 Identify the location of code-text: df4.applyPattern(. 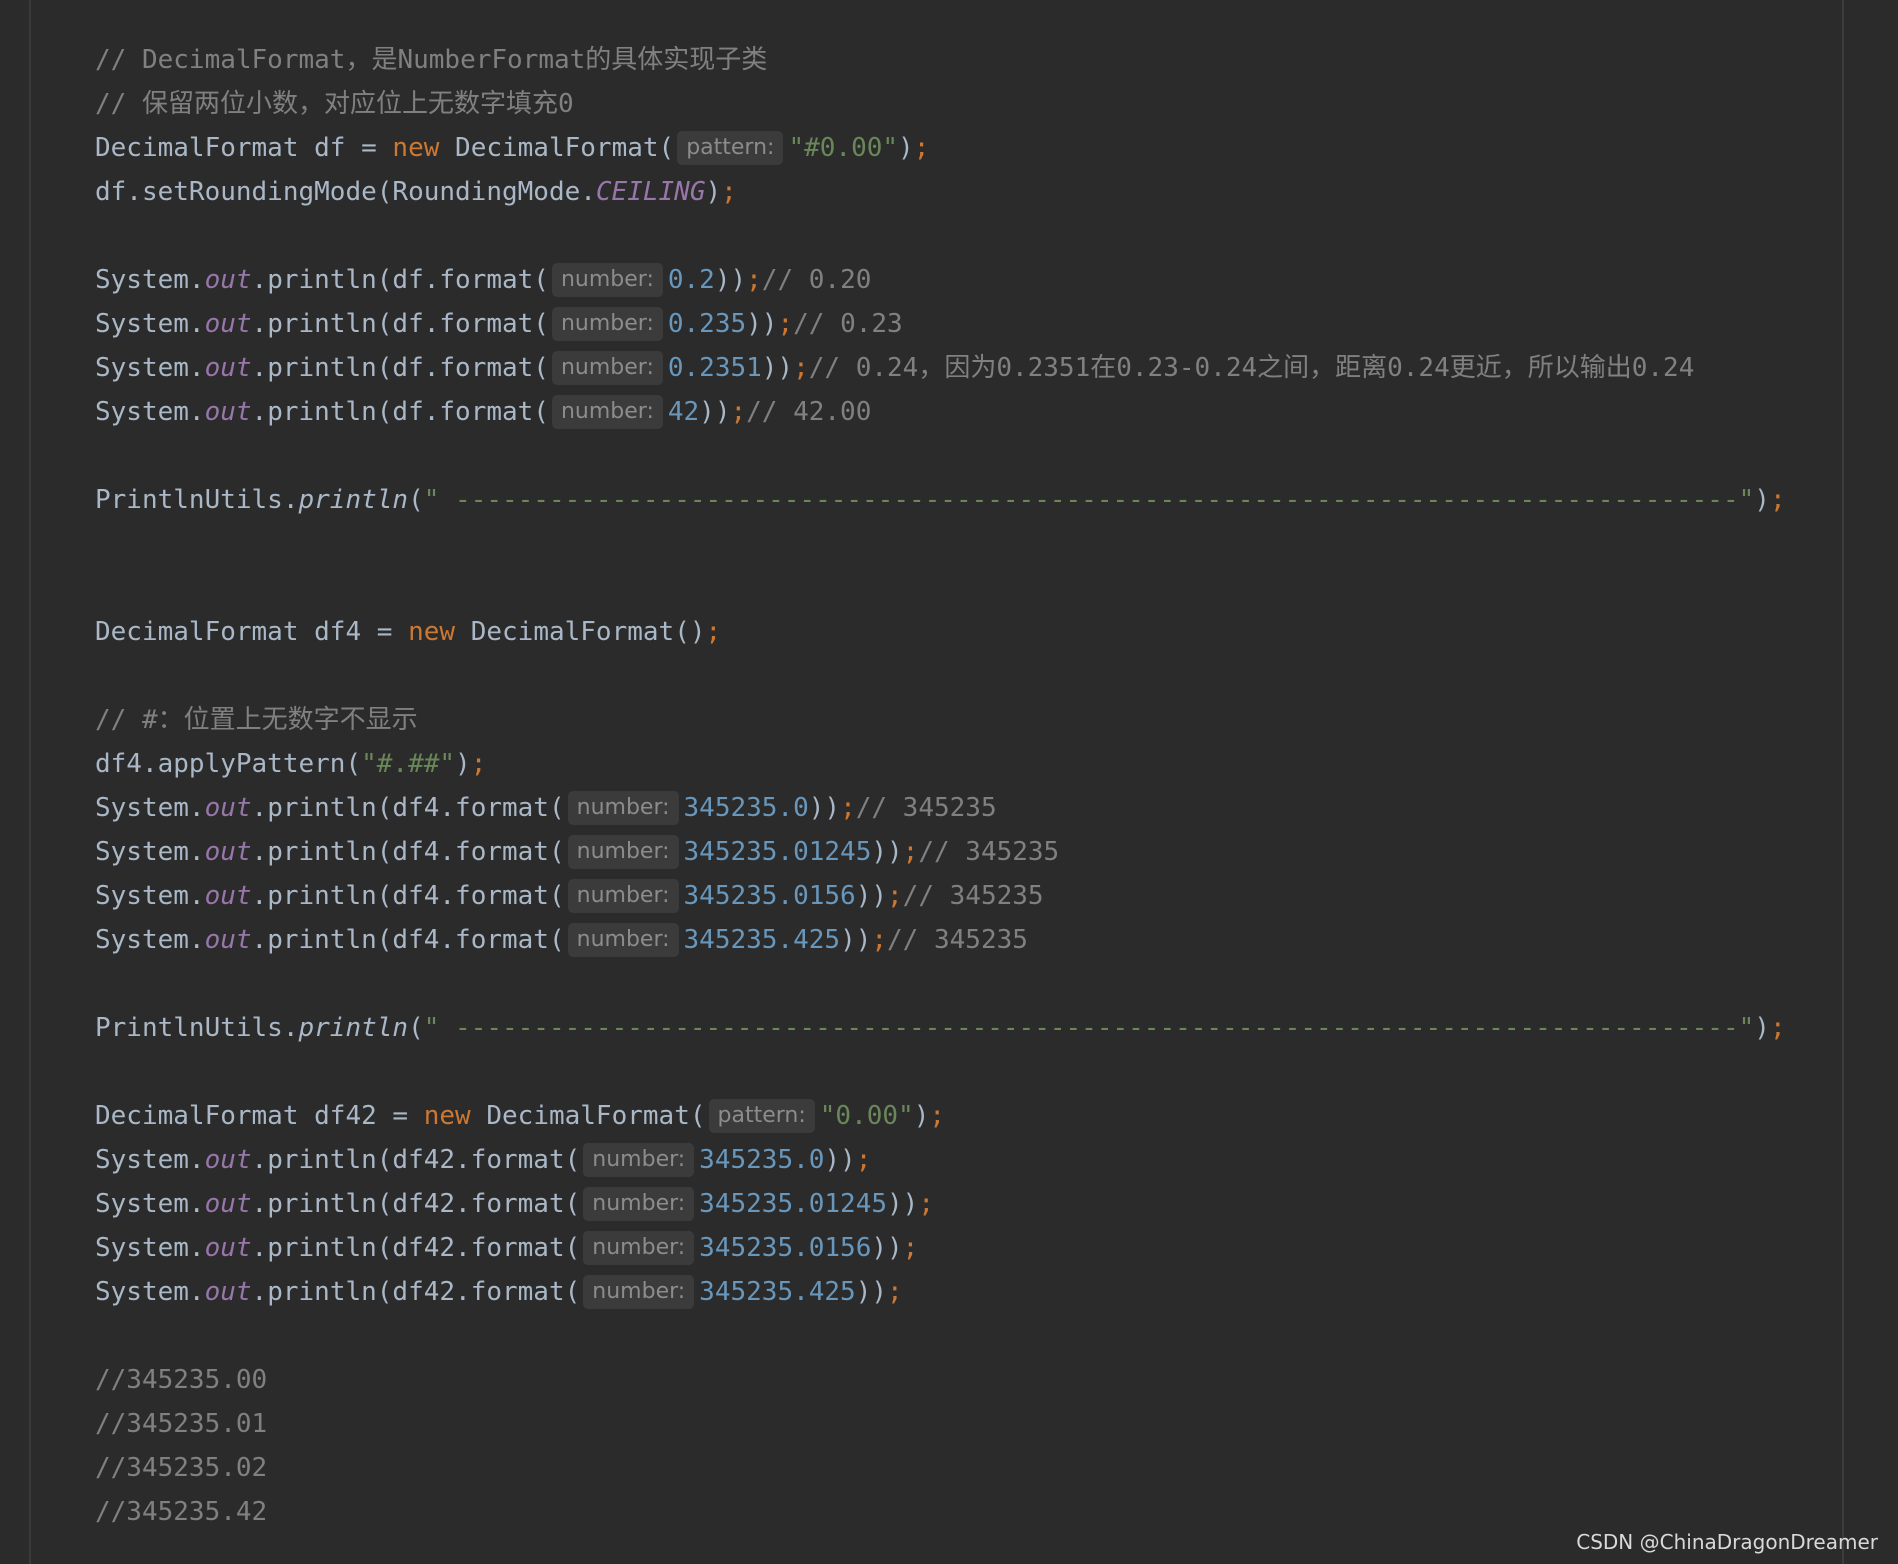
(228, 764).